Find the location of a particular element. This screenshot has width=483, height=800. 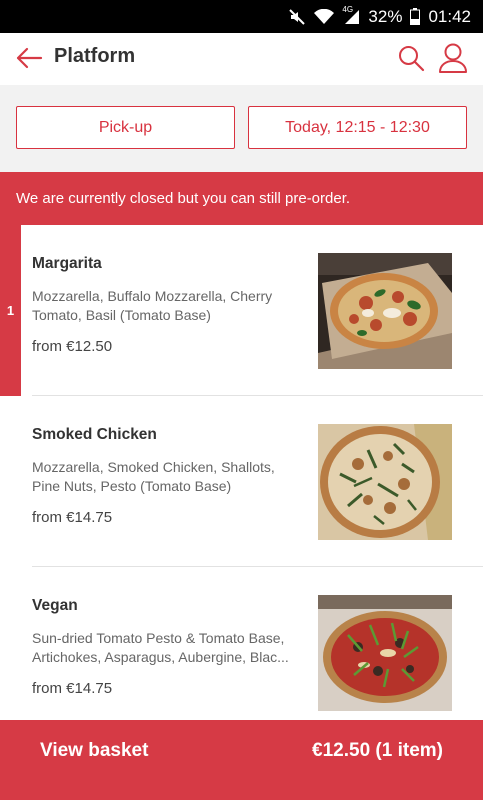

arrow-left-icon is located at coordinates (29, 58).